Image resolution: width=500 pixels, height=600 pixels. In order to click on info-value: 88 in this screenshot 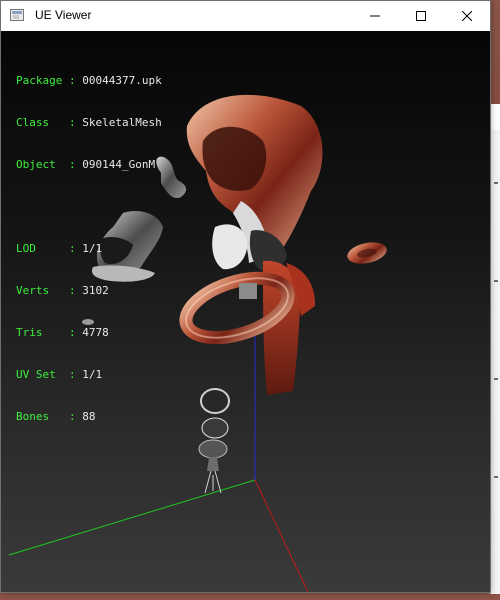, I will do `click(89, 416)`.